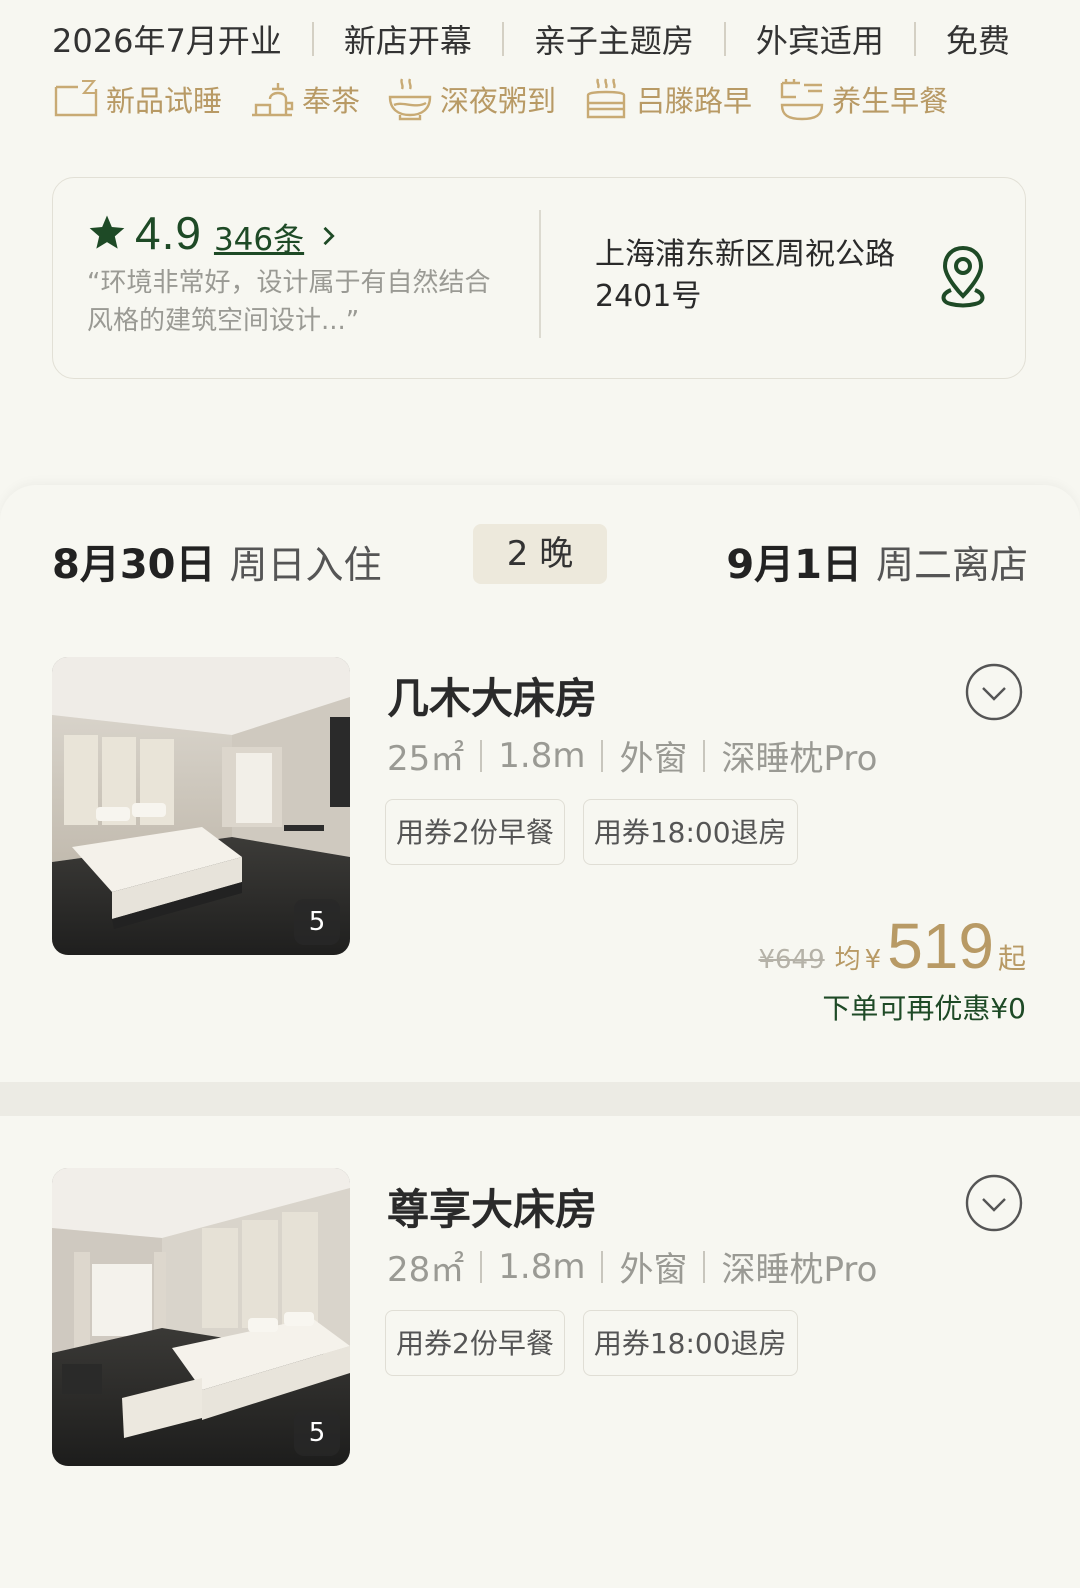 The image size is (1080, 1588). Describe the element at coordinates (273, 100) in the screenshot. I see `tea-icon` at that location.